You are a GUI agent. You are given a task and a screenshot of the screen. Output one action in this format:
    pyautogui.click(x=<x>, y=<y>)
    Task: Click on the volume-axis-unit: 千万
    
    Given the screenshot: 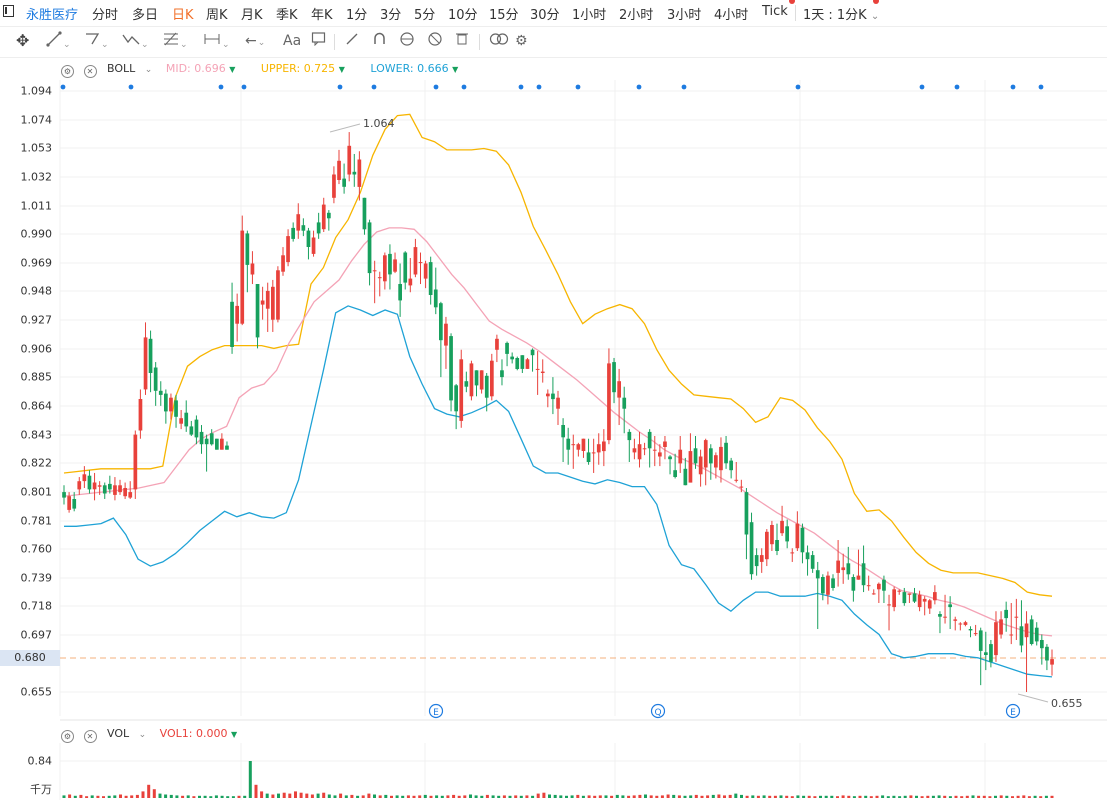 What is the action you would take?
    pyautogui.click(x=41, y=789)
    